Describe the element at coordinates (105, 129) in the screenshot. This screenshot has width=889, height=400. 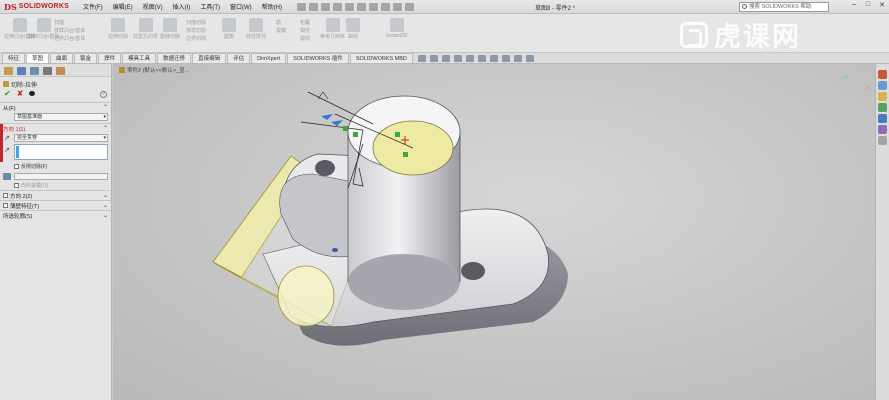
I see `chevron-up-icon: ⌃` at that location.